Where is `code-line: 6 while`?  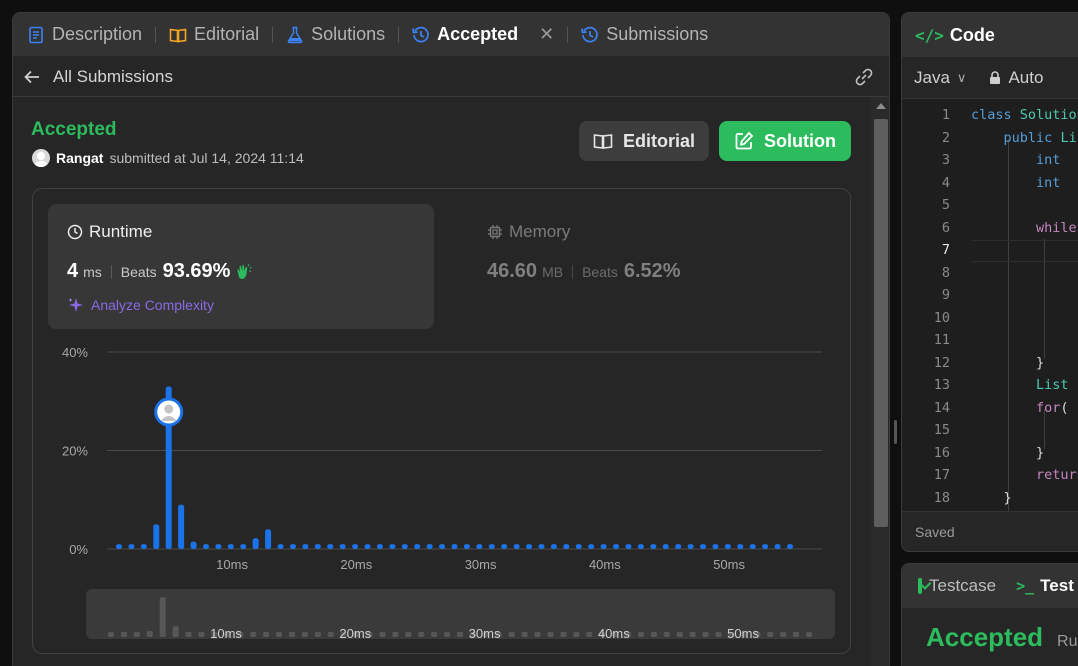 code-line: 6 while is located at coordinates (990, 231).